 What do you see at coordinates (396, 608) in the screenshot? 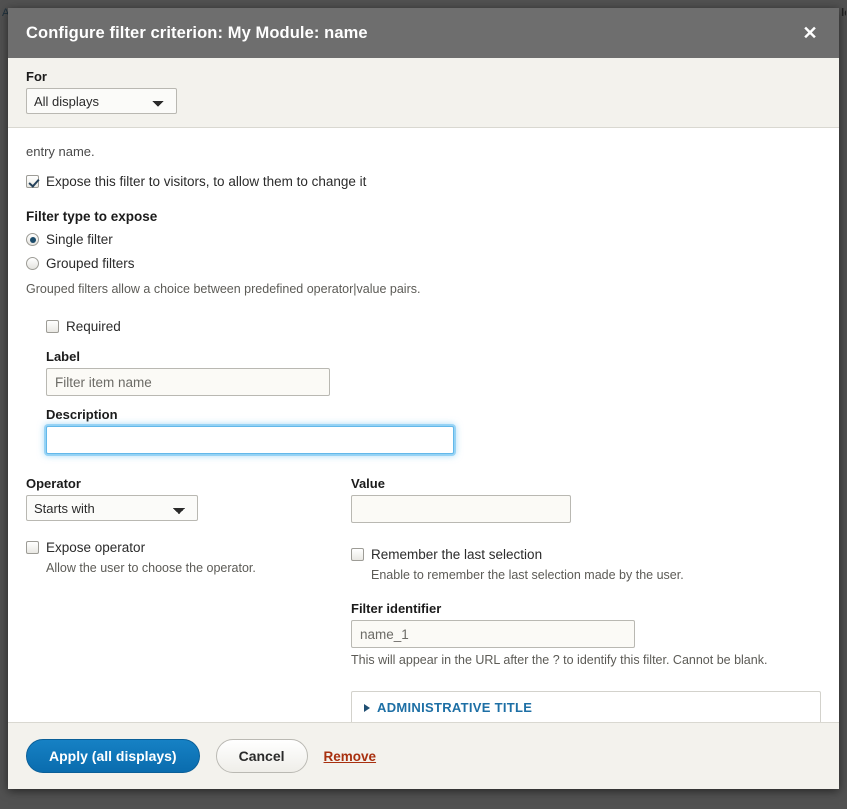
I see `filter-identifier-field-label: Filter identifier` at bounding box center [396, 608].